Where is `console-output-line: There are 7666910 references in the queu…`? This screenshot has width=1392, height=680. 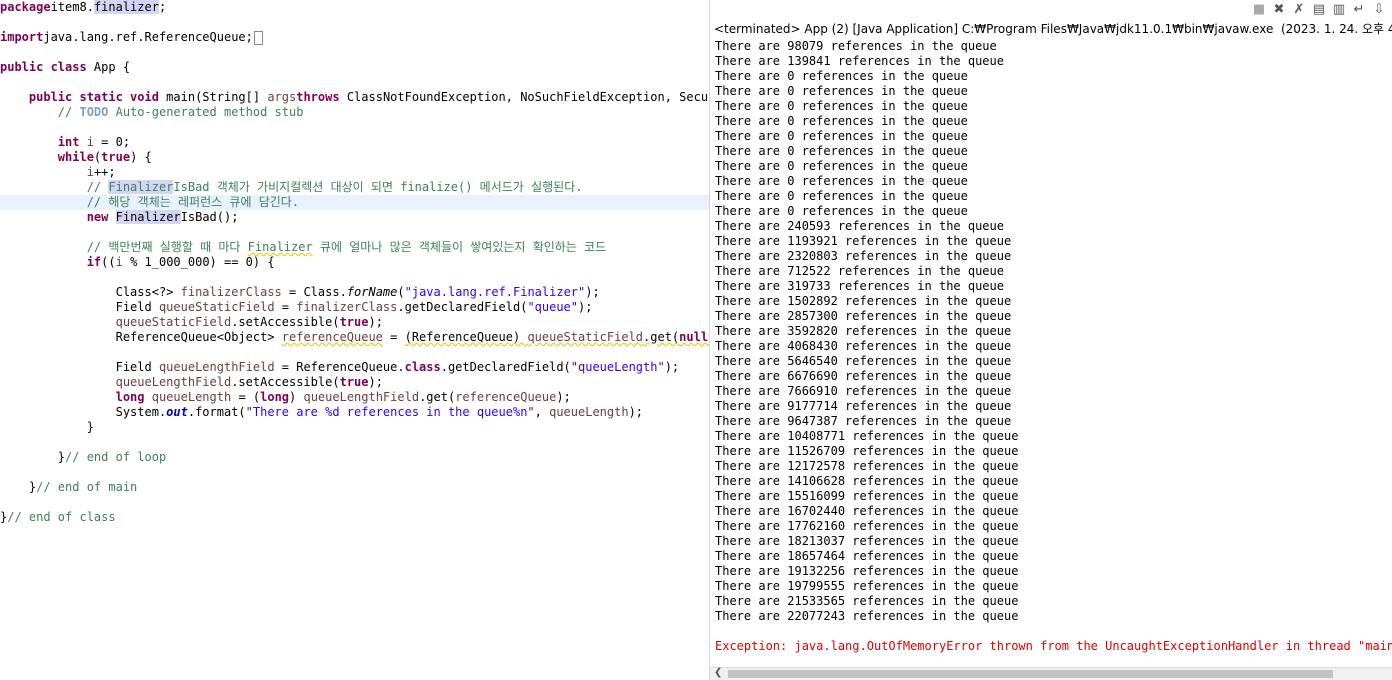 console-output-line: There are 7666910 references in the queu… is located at coordinates (863, 391).